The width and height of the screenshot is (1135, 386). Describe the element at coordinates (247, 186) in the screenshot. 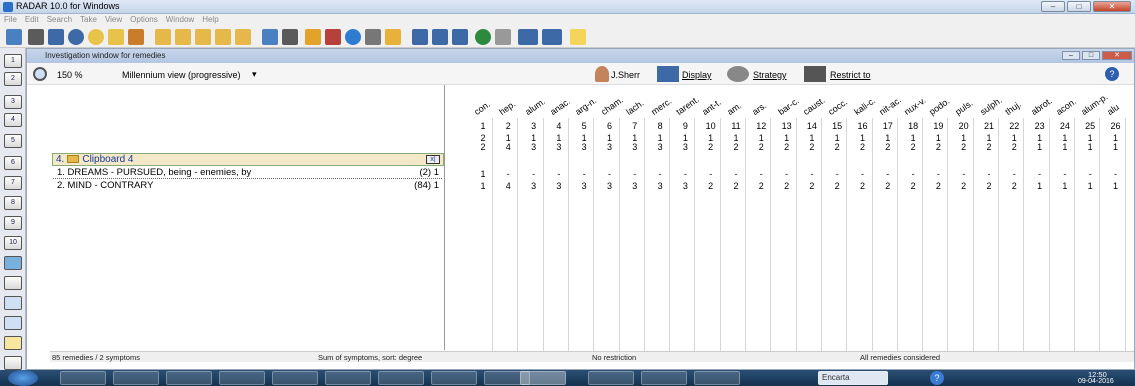

I see `symptom-row: 2. MIND - CONTRARY (84) 1` at that location.